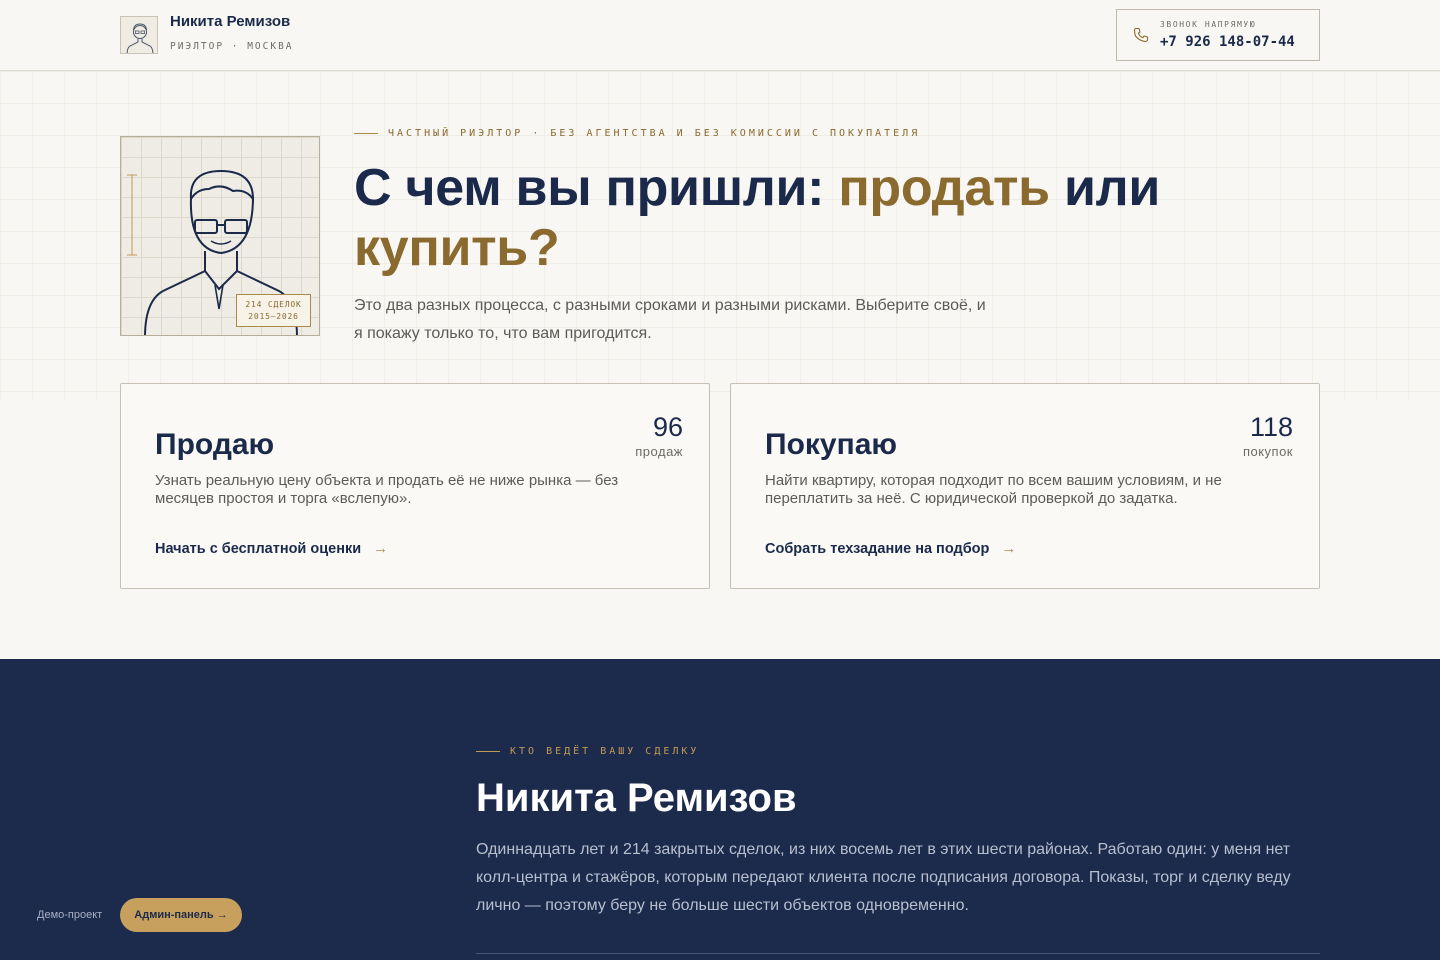 The image size is (1440, 960). What do you see at coordinates (605, 751) in the screenshot?
I see `about-eyebrow-text: КТО ВЕДЁТ ВАШУ СДЕЛКУ` at bounding box center [605, 751].